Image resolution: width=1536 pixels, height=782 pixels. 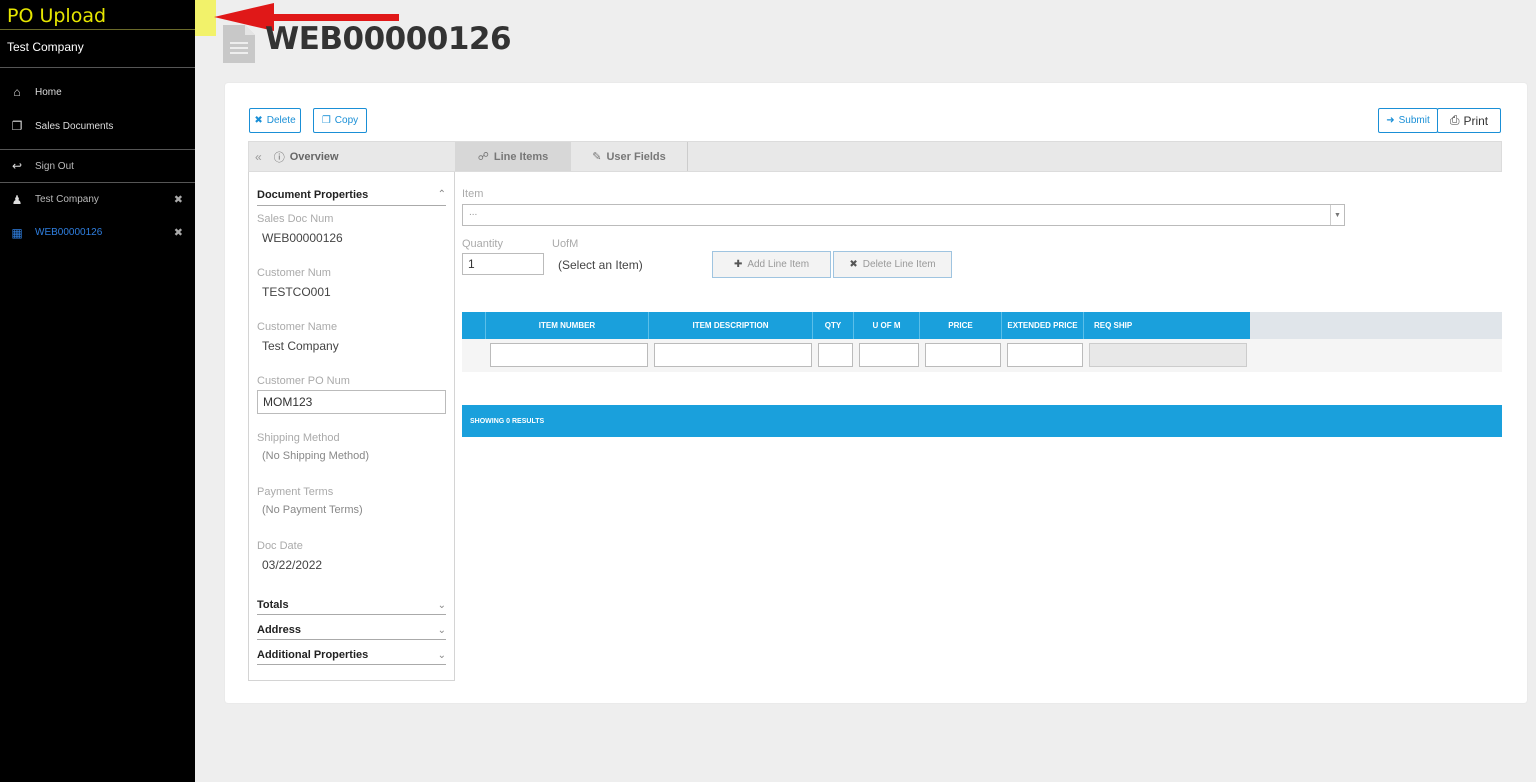 I want to click on dropdown-arrow-icon: ▼, so click(x=1337, y=215).